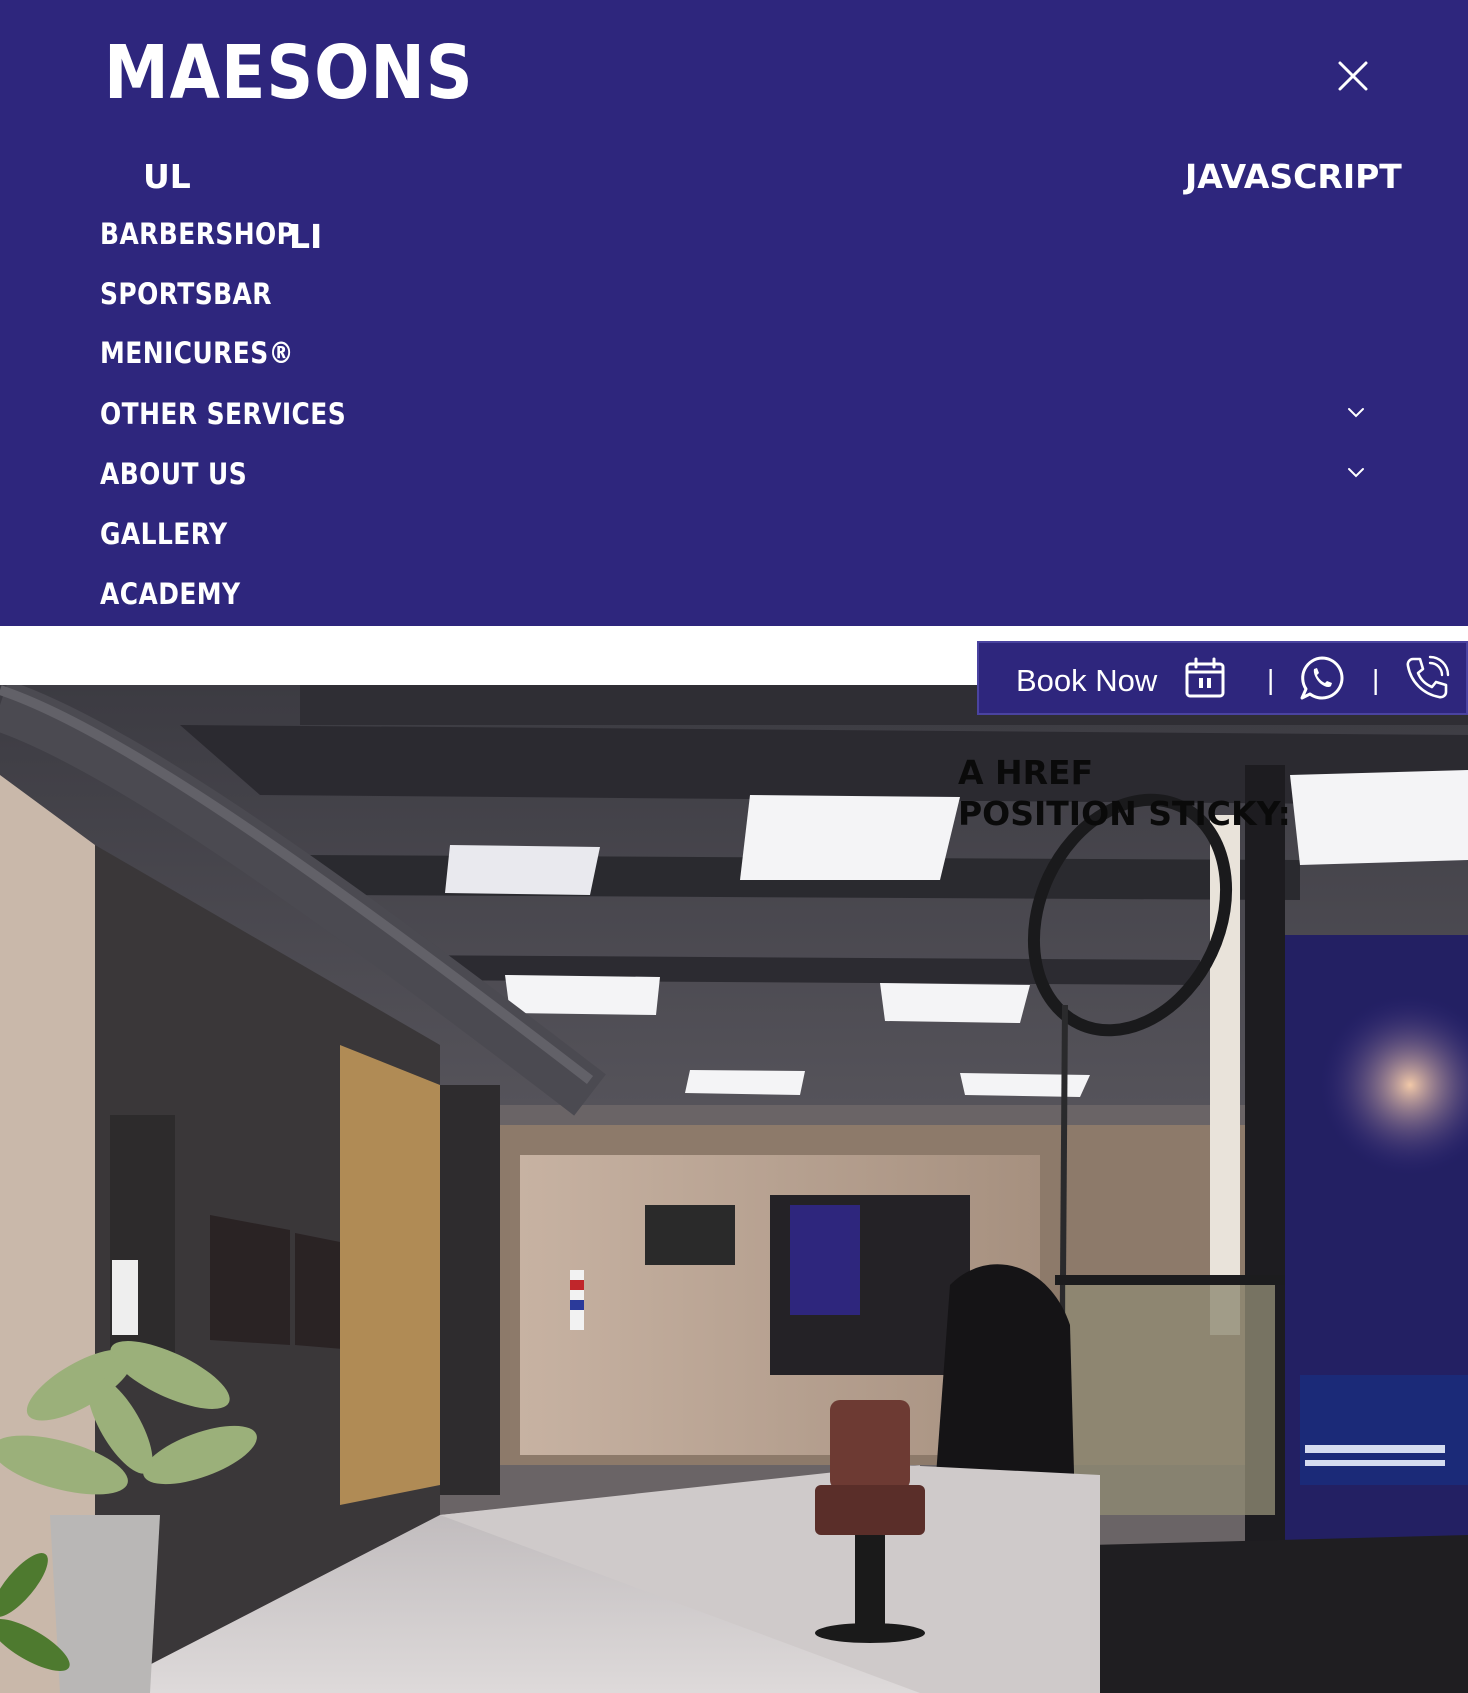 The width and height of the screenshot is (1468, 1693). I want to click on annotation-javascript: JAVASCRIPT, so click(1293, 176).